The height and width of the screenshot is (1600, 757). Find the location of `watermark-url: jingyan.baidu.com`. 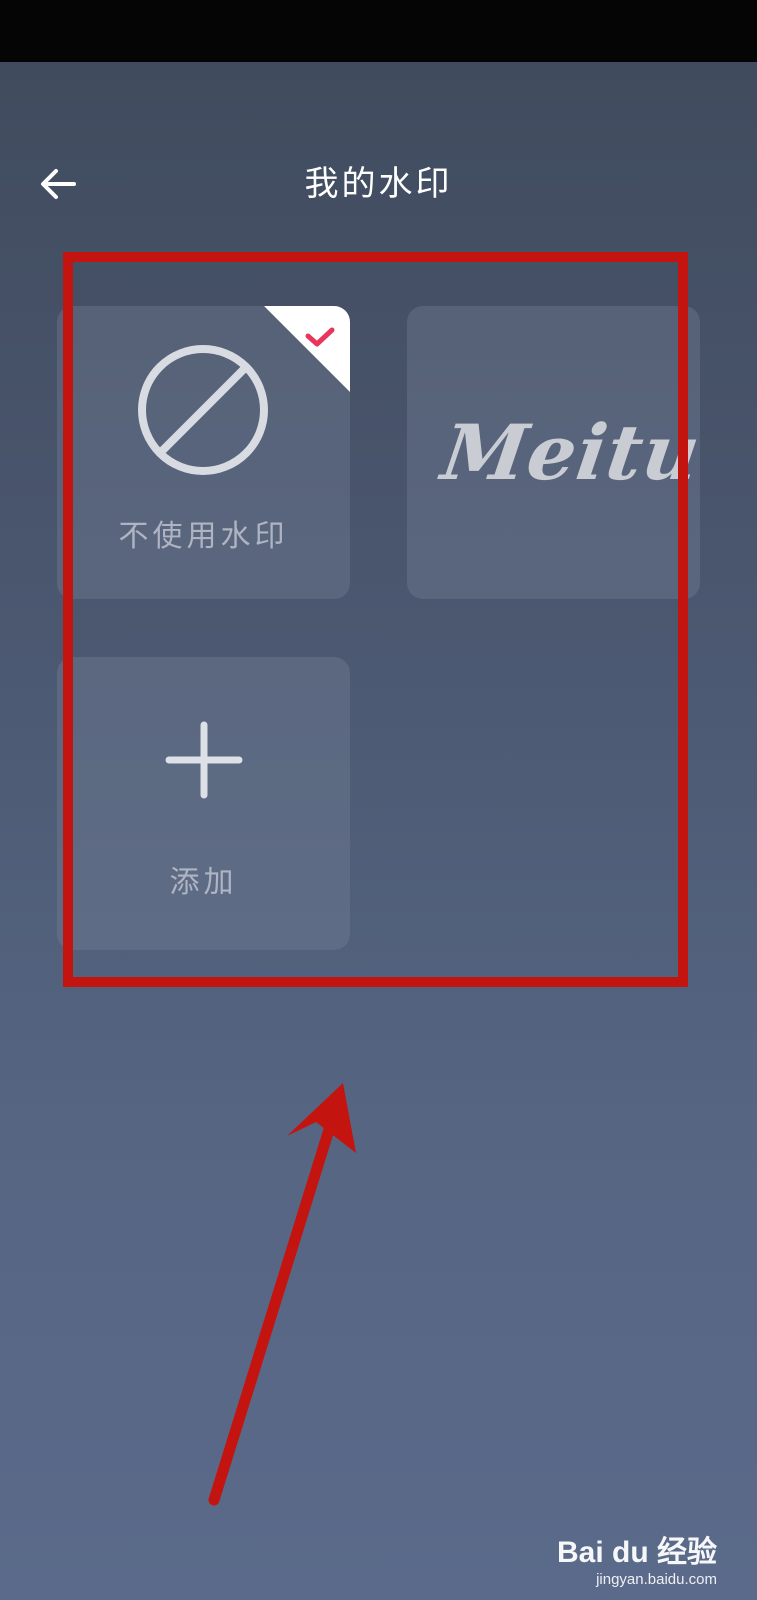

watermark-url: jingyan.baidu.com is located at coordinates (656, 1579).